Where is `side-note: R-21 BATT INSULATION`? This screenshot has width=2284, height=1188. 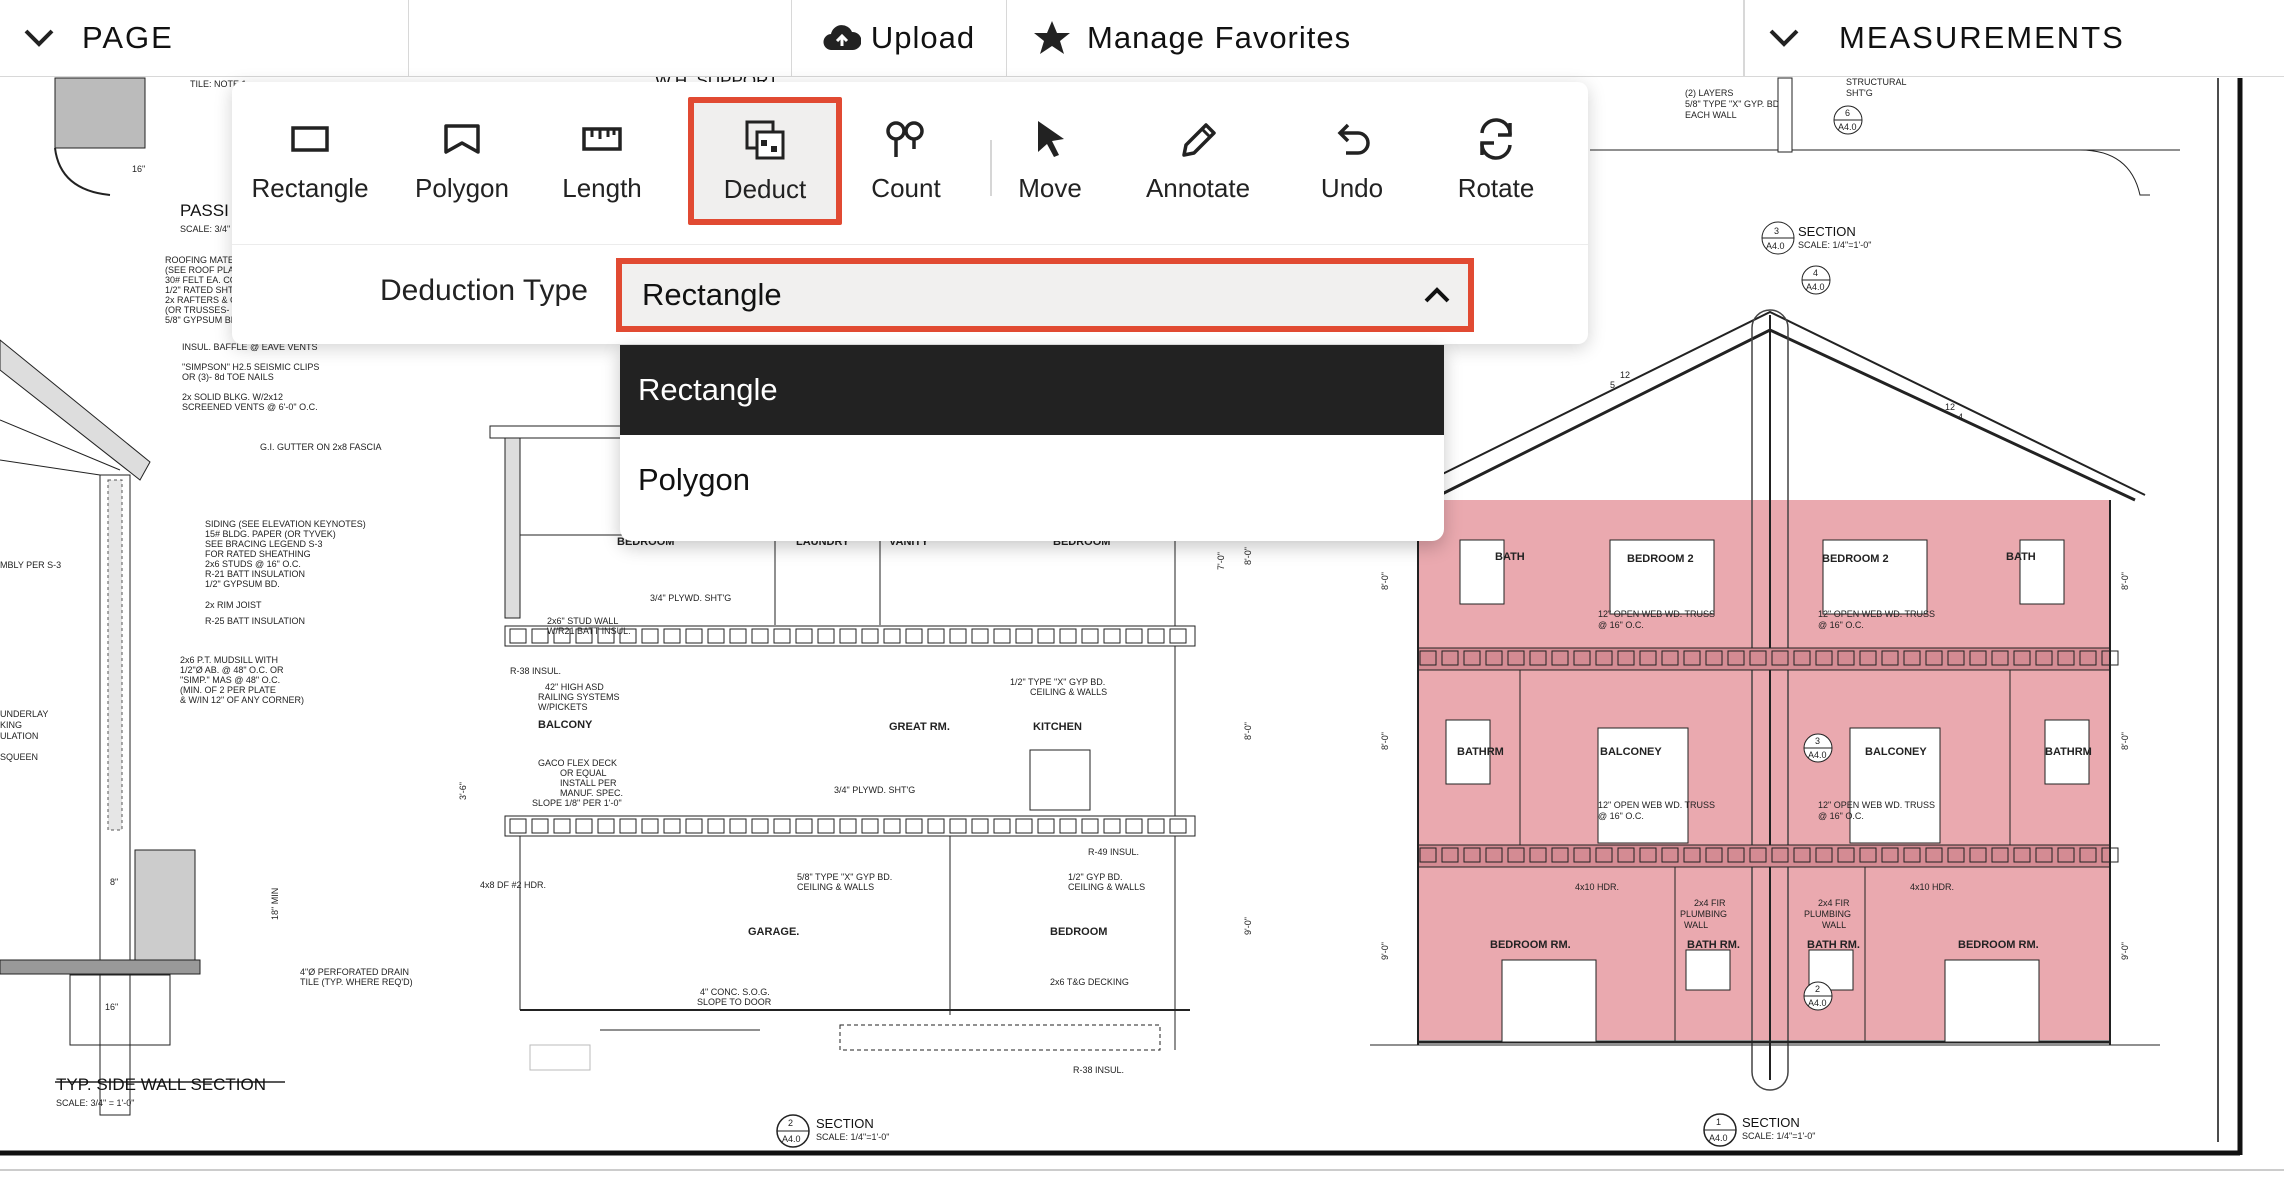
side-note: R-21 BATT INSULATION is located at coordinates (255, 574).